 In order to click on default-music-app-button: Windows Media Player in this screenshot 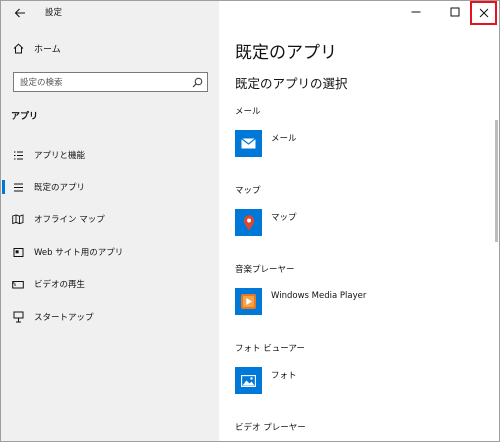, I will do `click(300, 301)`.